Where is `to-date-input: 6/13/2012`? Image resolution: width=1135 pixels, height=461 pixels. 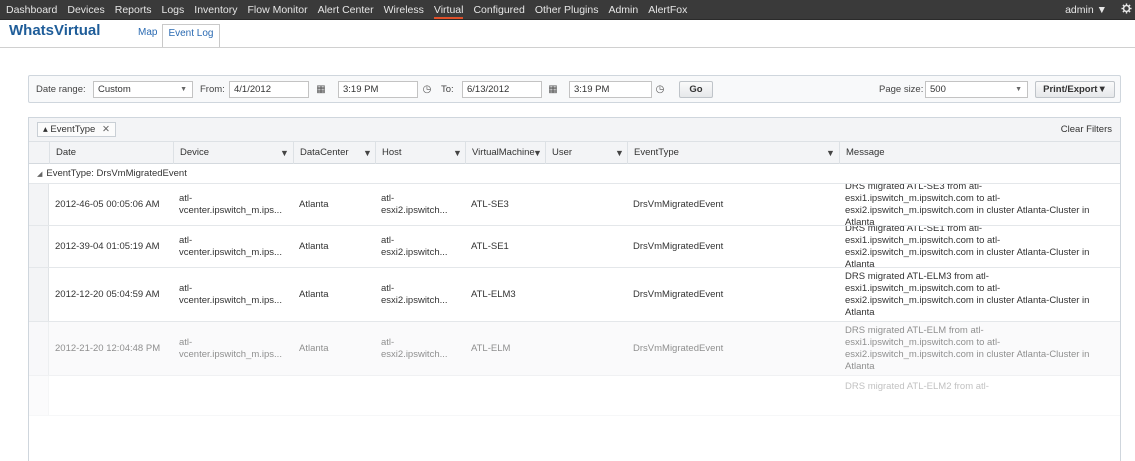
to-date-input: 6/13/2012 is located at coordinates (502, 89).